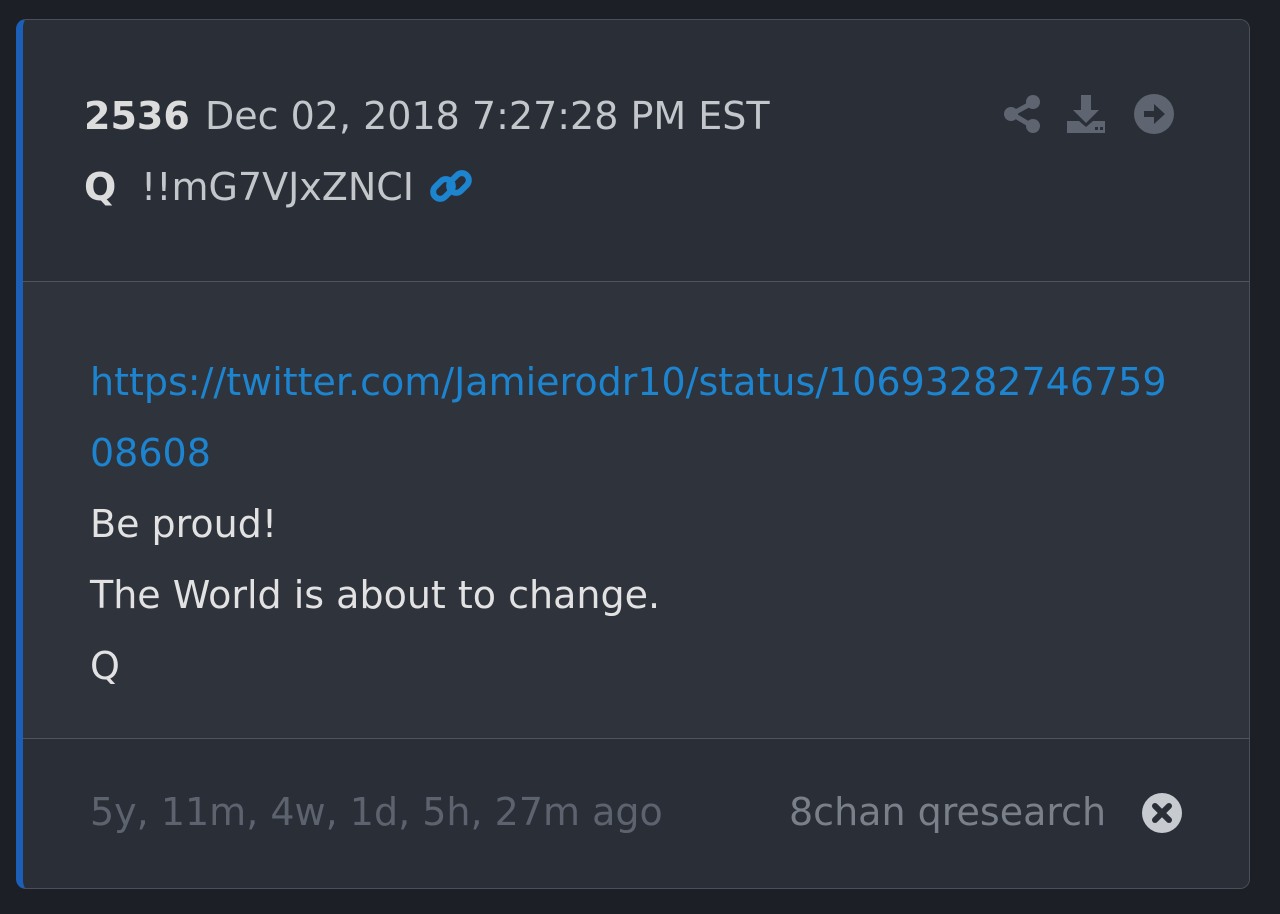 This screenshot has height=914, width=1280. Describe the element at coordinates (1154, 114) in the screenshot. I see `arrow-right-circle-icon` at that location.